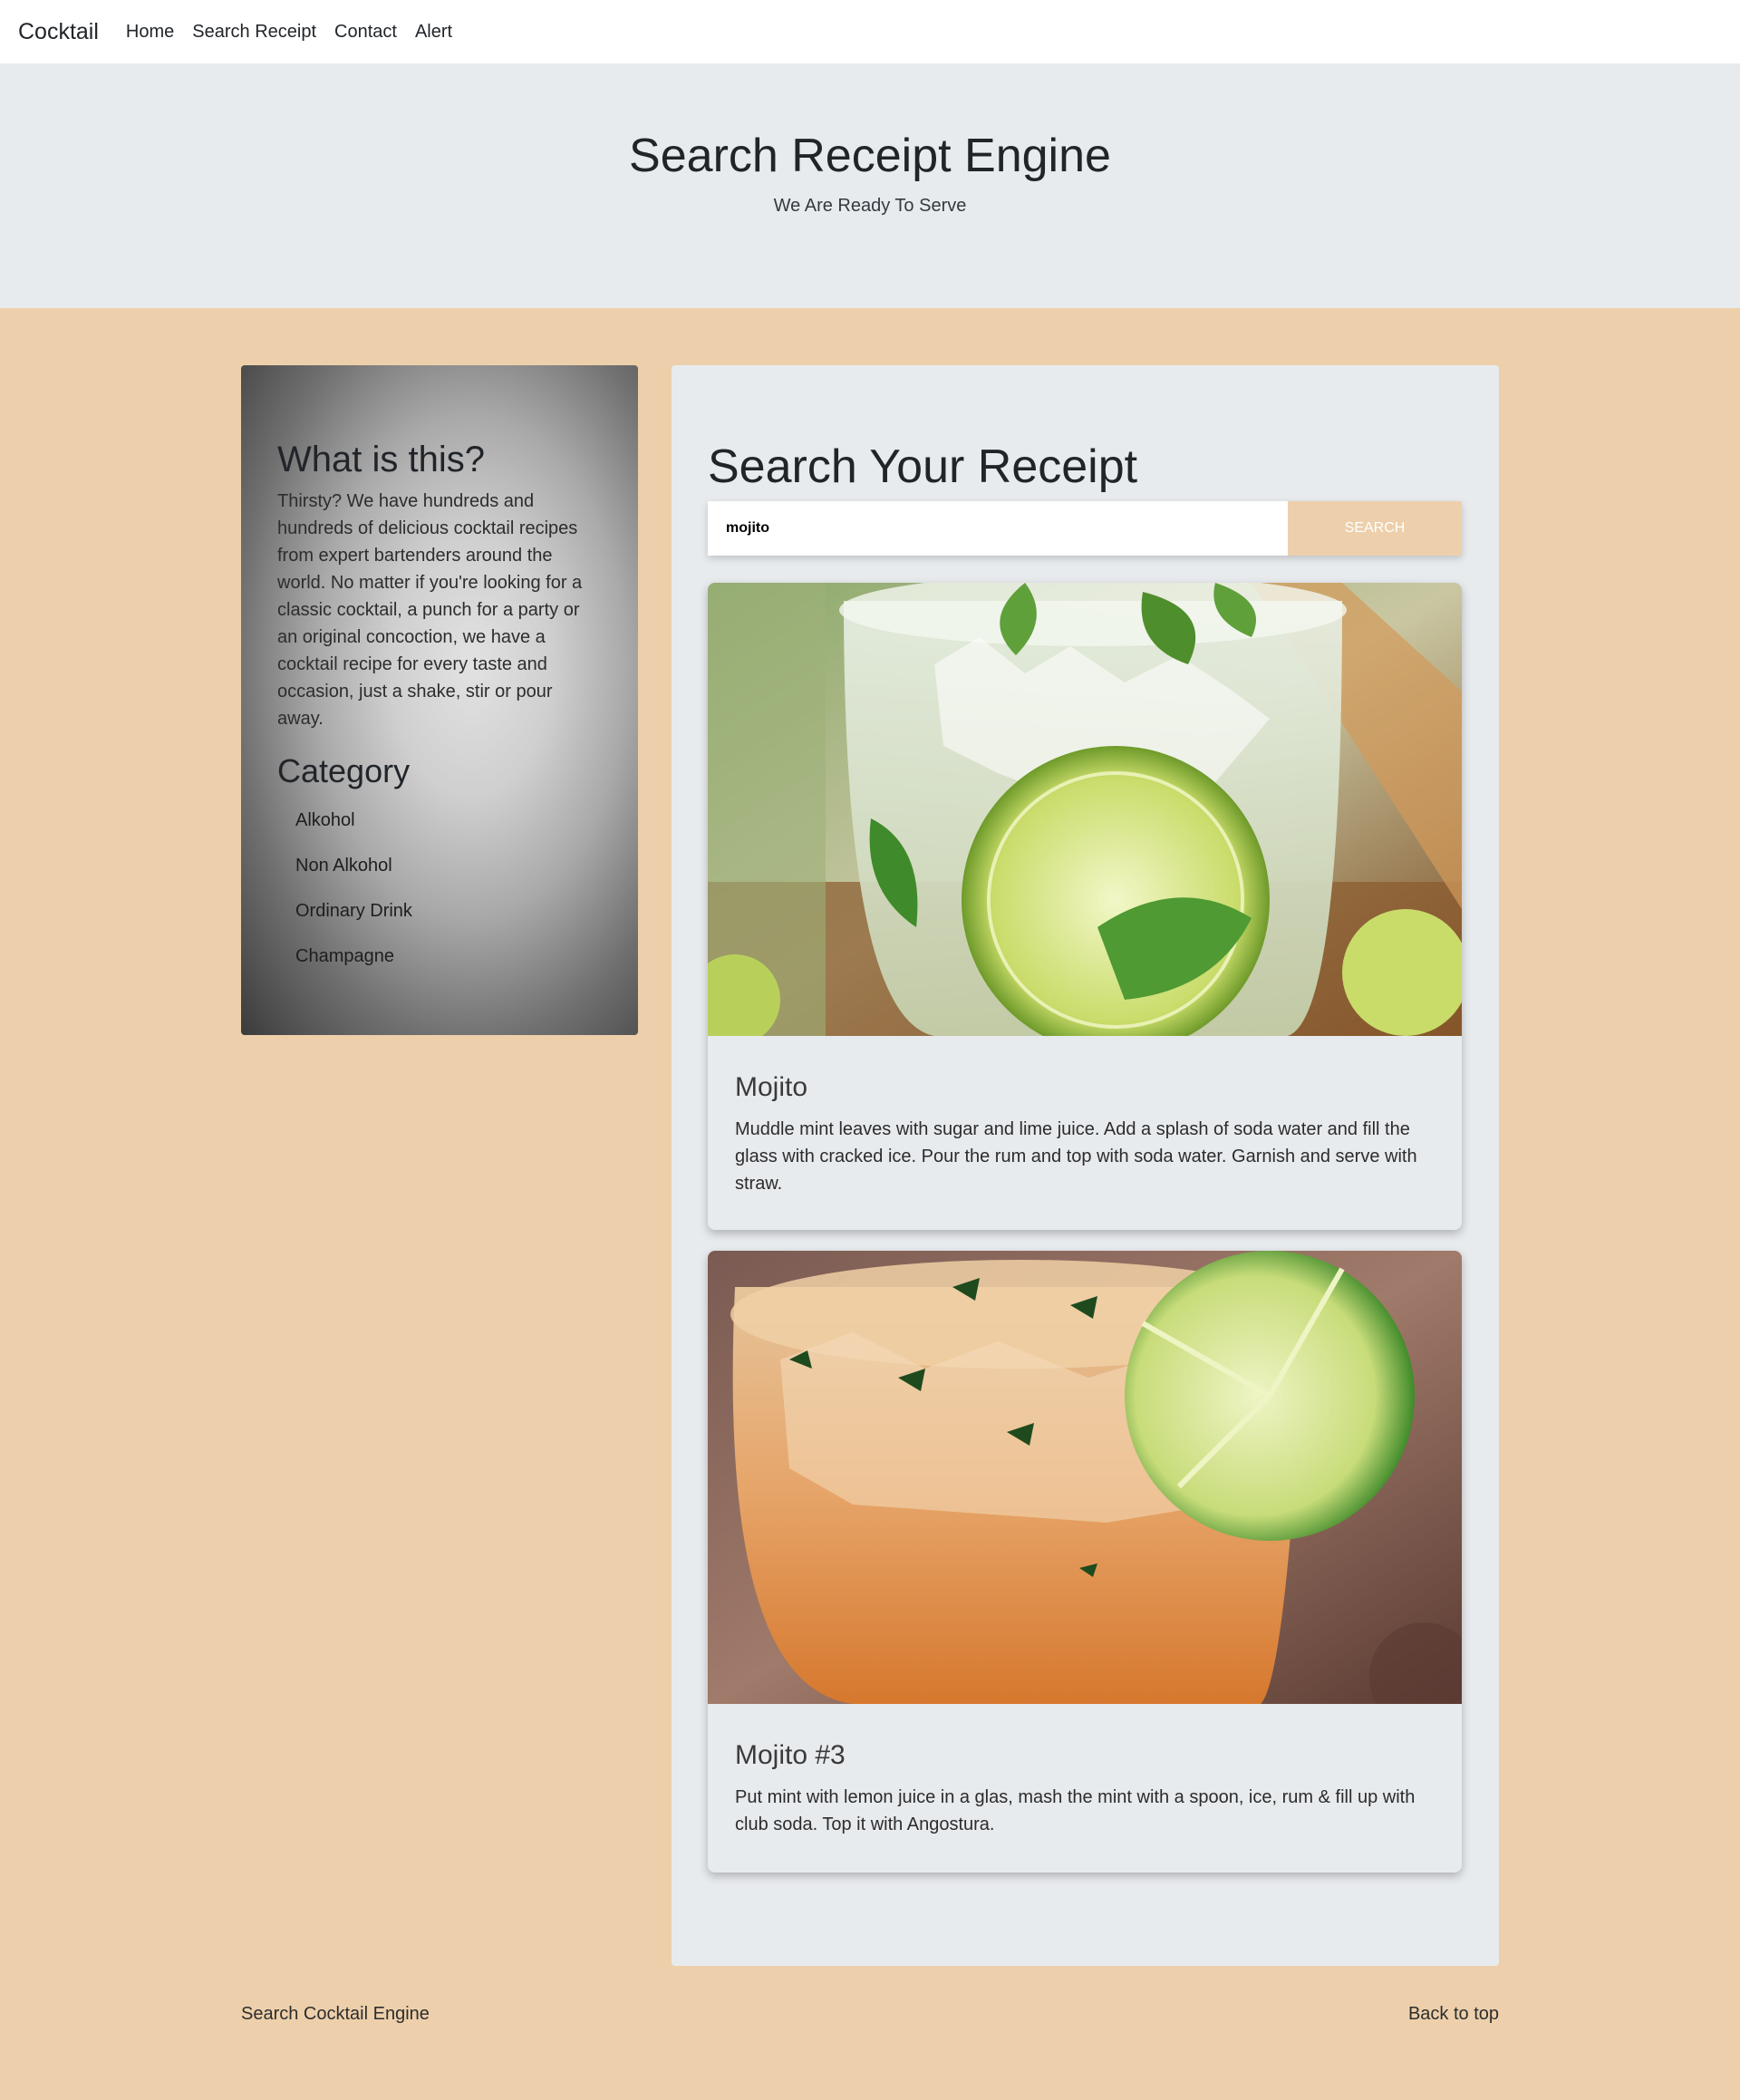 The width and height of the screenshot is (1740, 2100). What do you see at coordinates (790, 1755) in the screenshot?
I see `card-title: Mojito #3` at bounding box center [790, 1755].